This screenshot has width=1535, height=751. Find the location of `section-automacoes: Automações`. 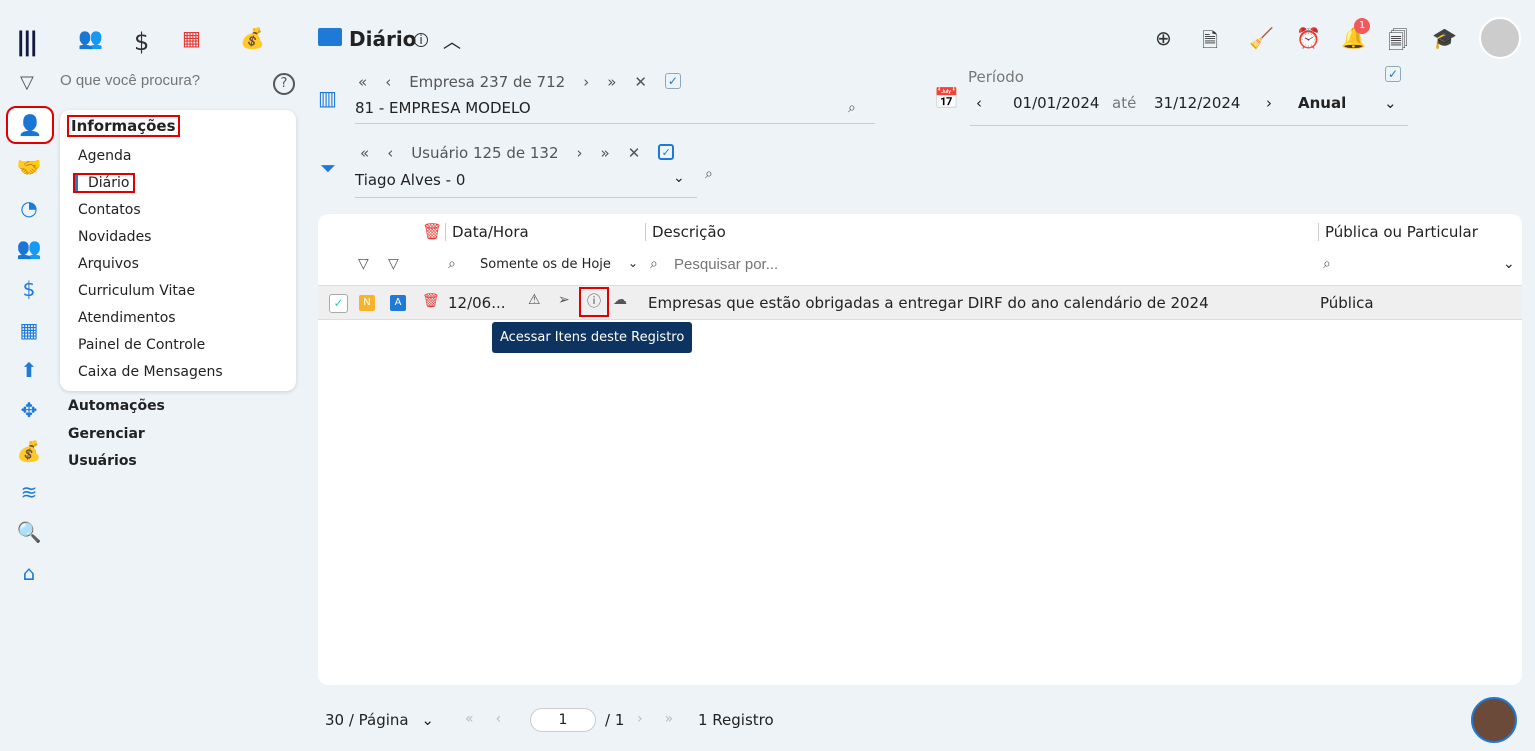

section-automacoes: Automações is located at coordinates (116, 406).